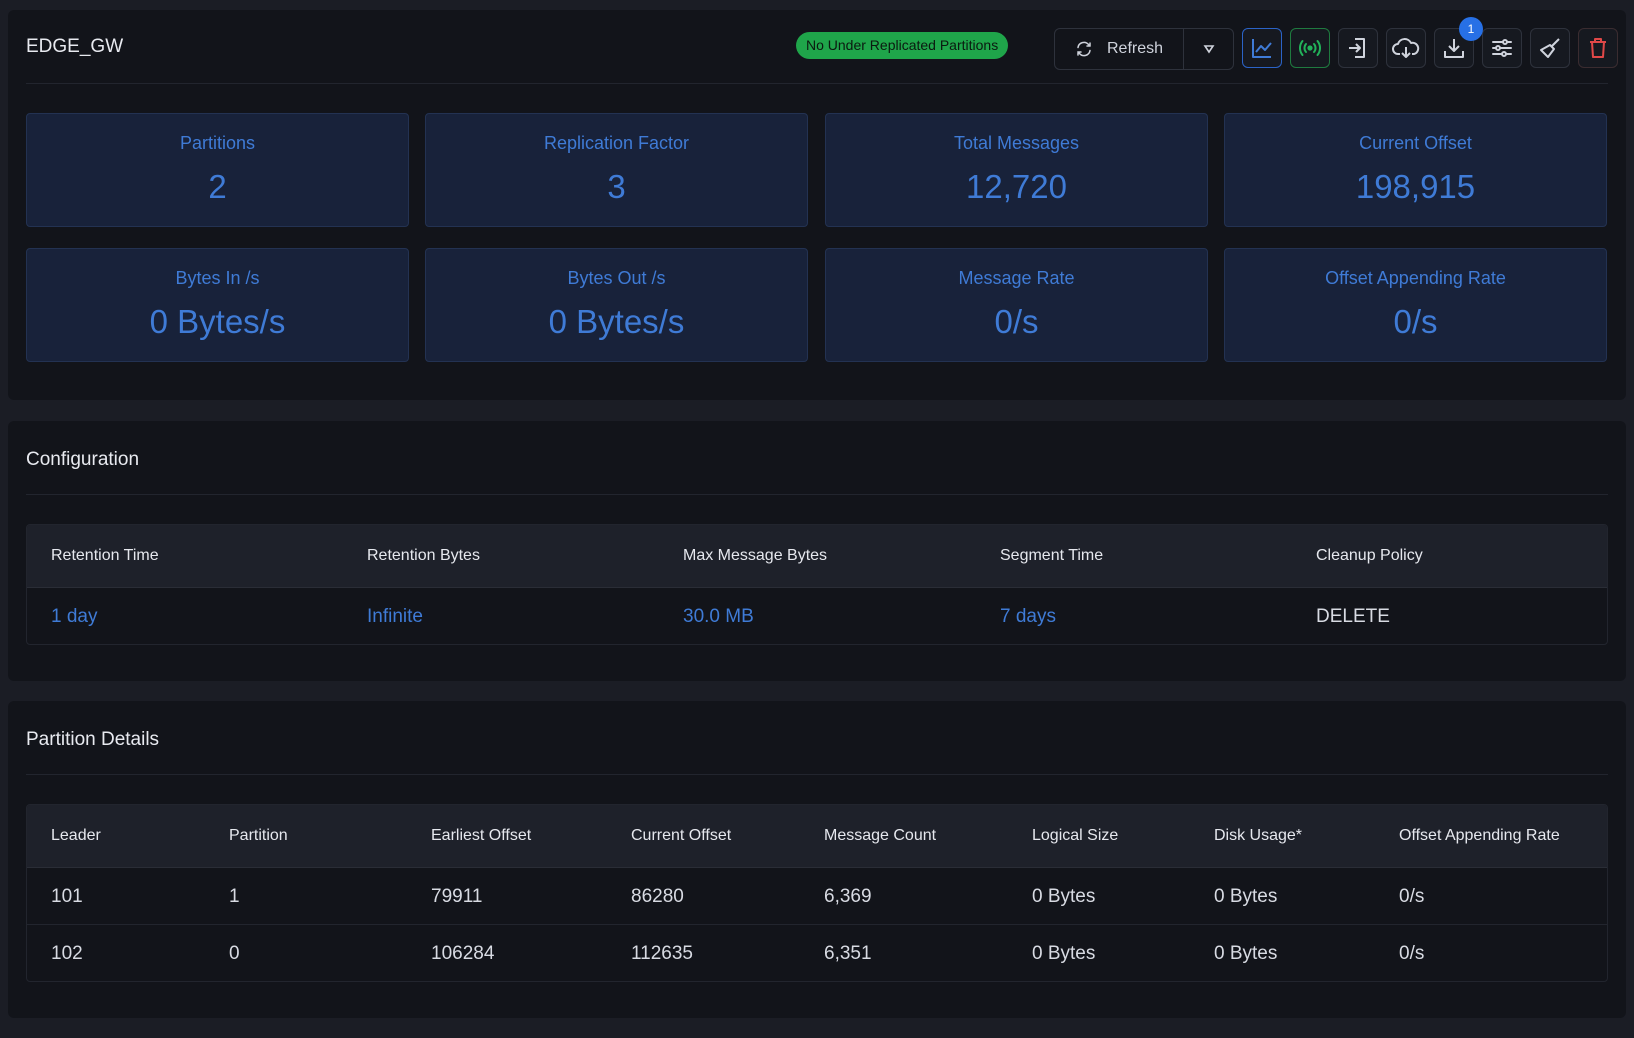  I want to click on sliders-icon, so click(1502, 48).